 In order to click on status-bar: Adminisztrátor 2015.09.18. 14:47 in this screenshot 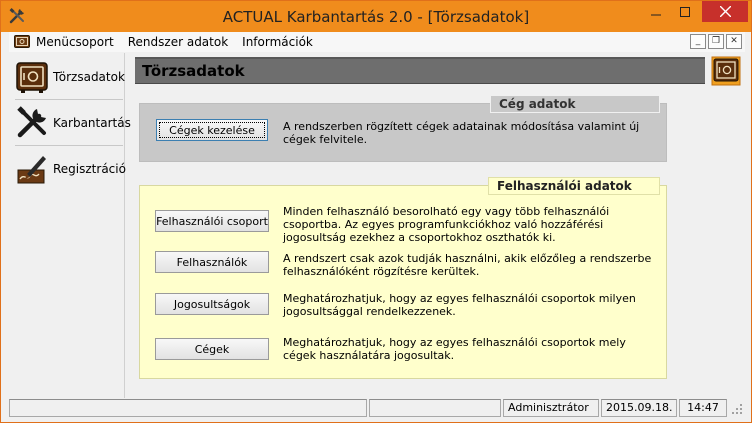, I will do `click(377, 408)`.